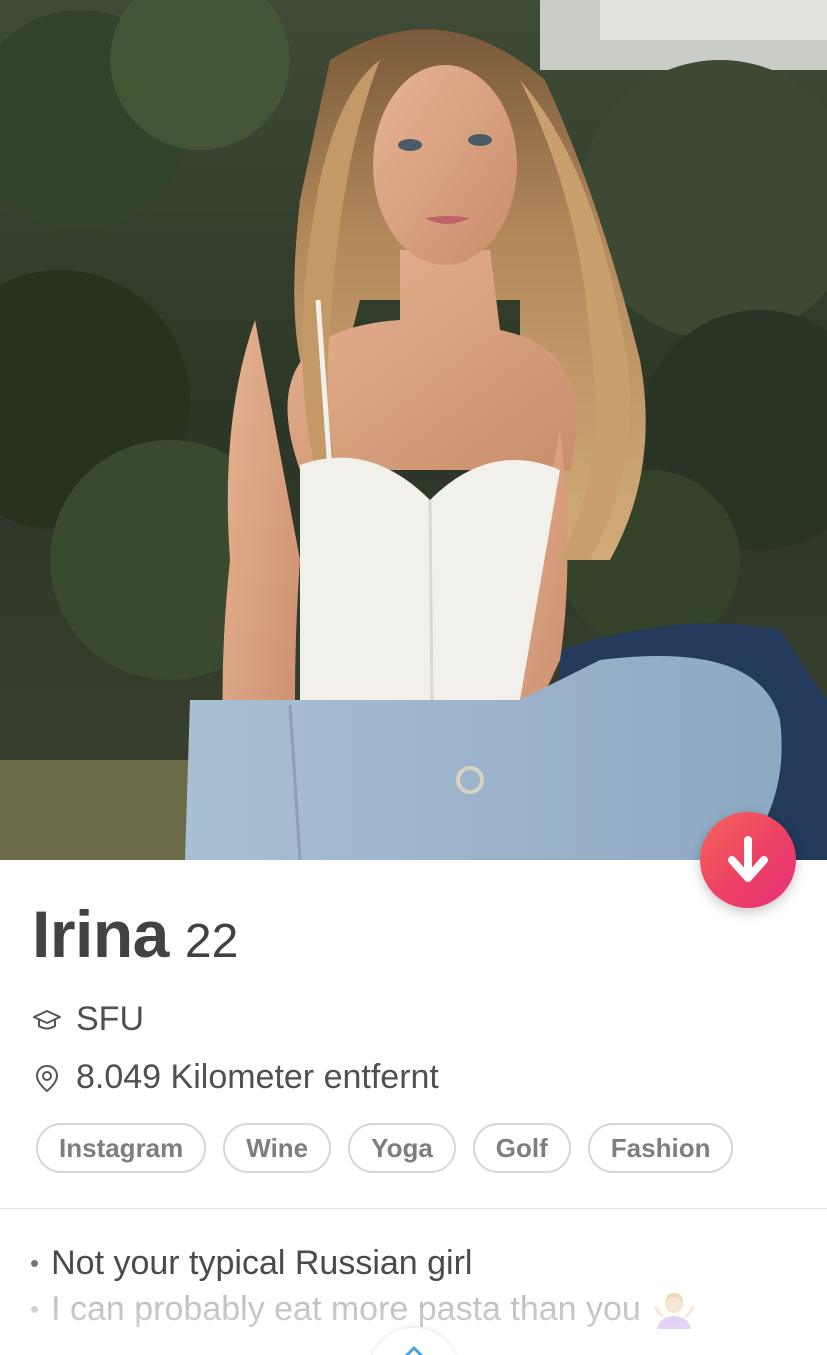  I want to click on profile-header: Irina 22, so click(135, 934).